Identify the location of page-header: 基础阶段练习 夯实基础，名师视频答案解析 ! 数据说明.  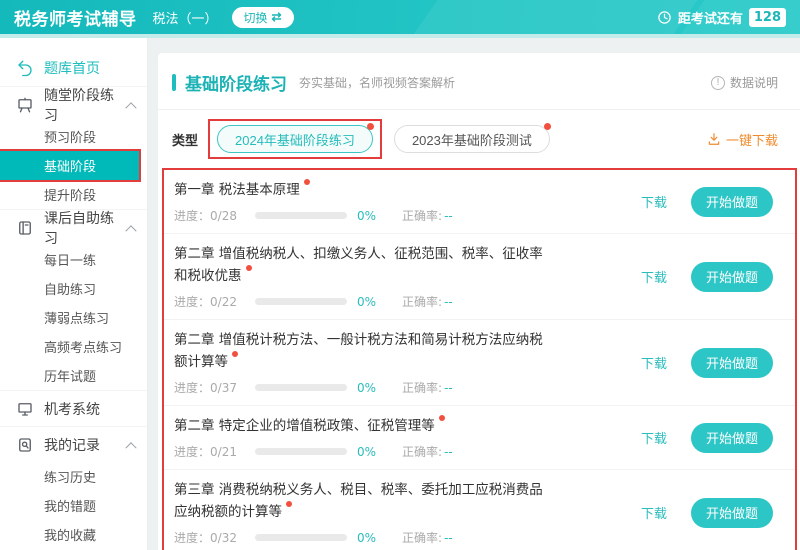
(479, 81).